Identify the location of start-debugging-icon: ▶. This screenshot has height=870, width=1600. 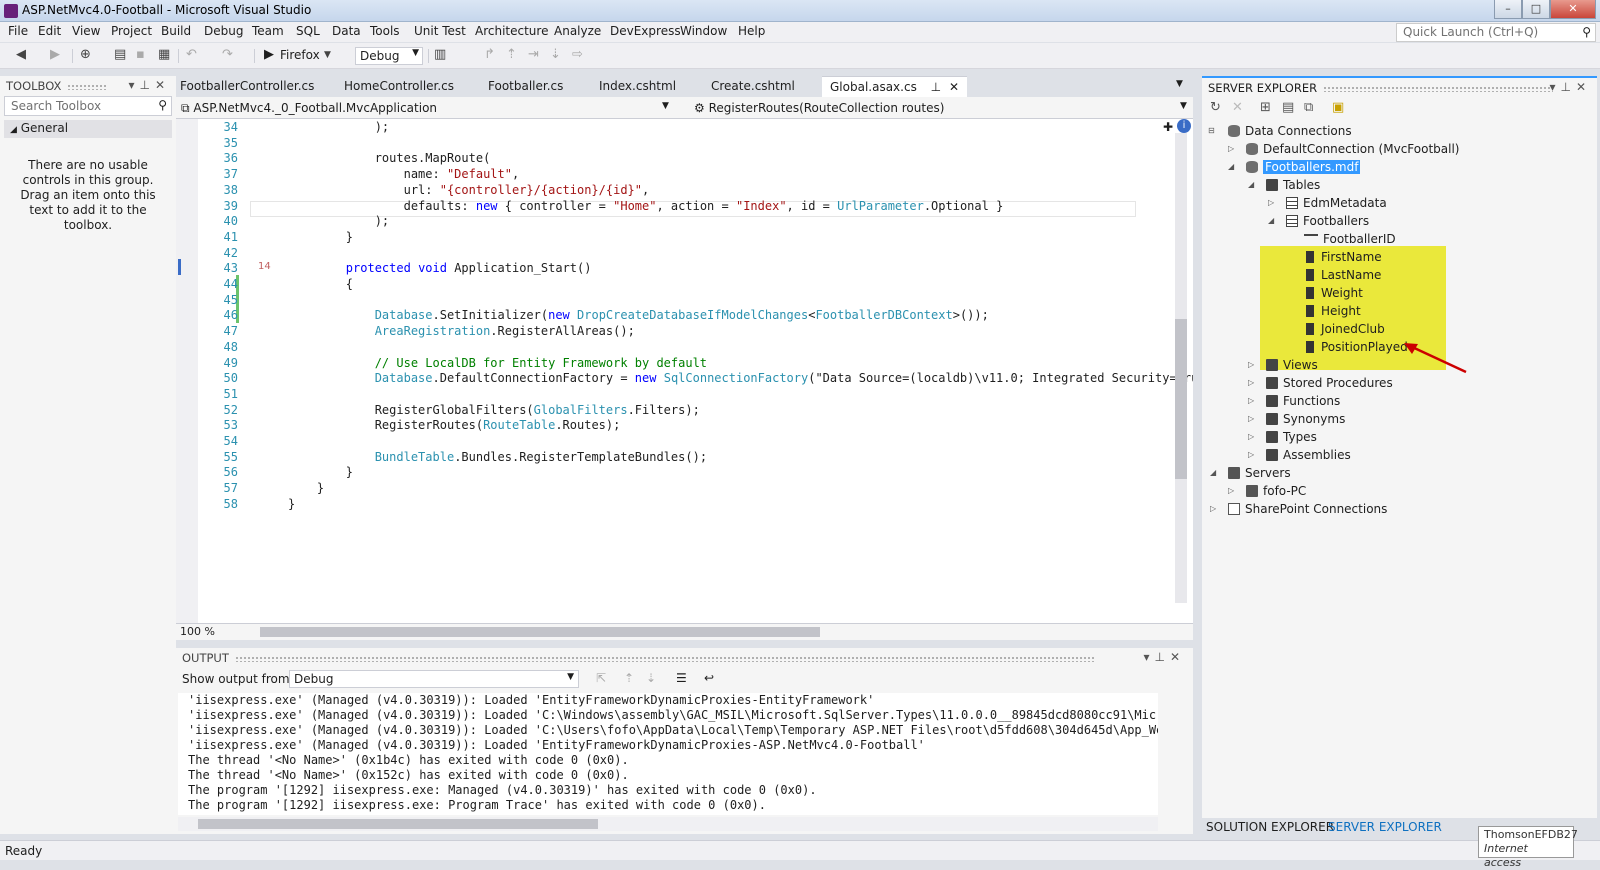
(269, 55).